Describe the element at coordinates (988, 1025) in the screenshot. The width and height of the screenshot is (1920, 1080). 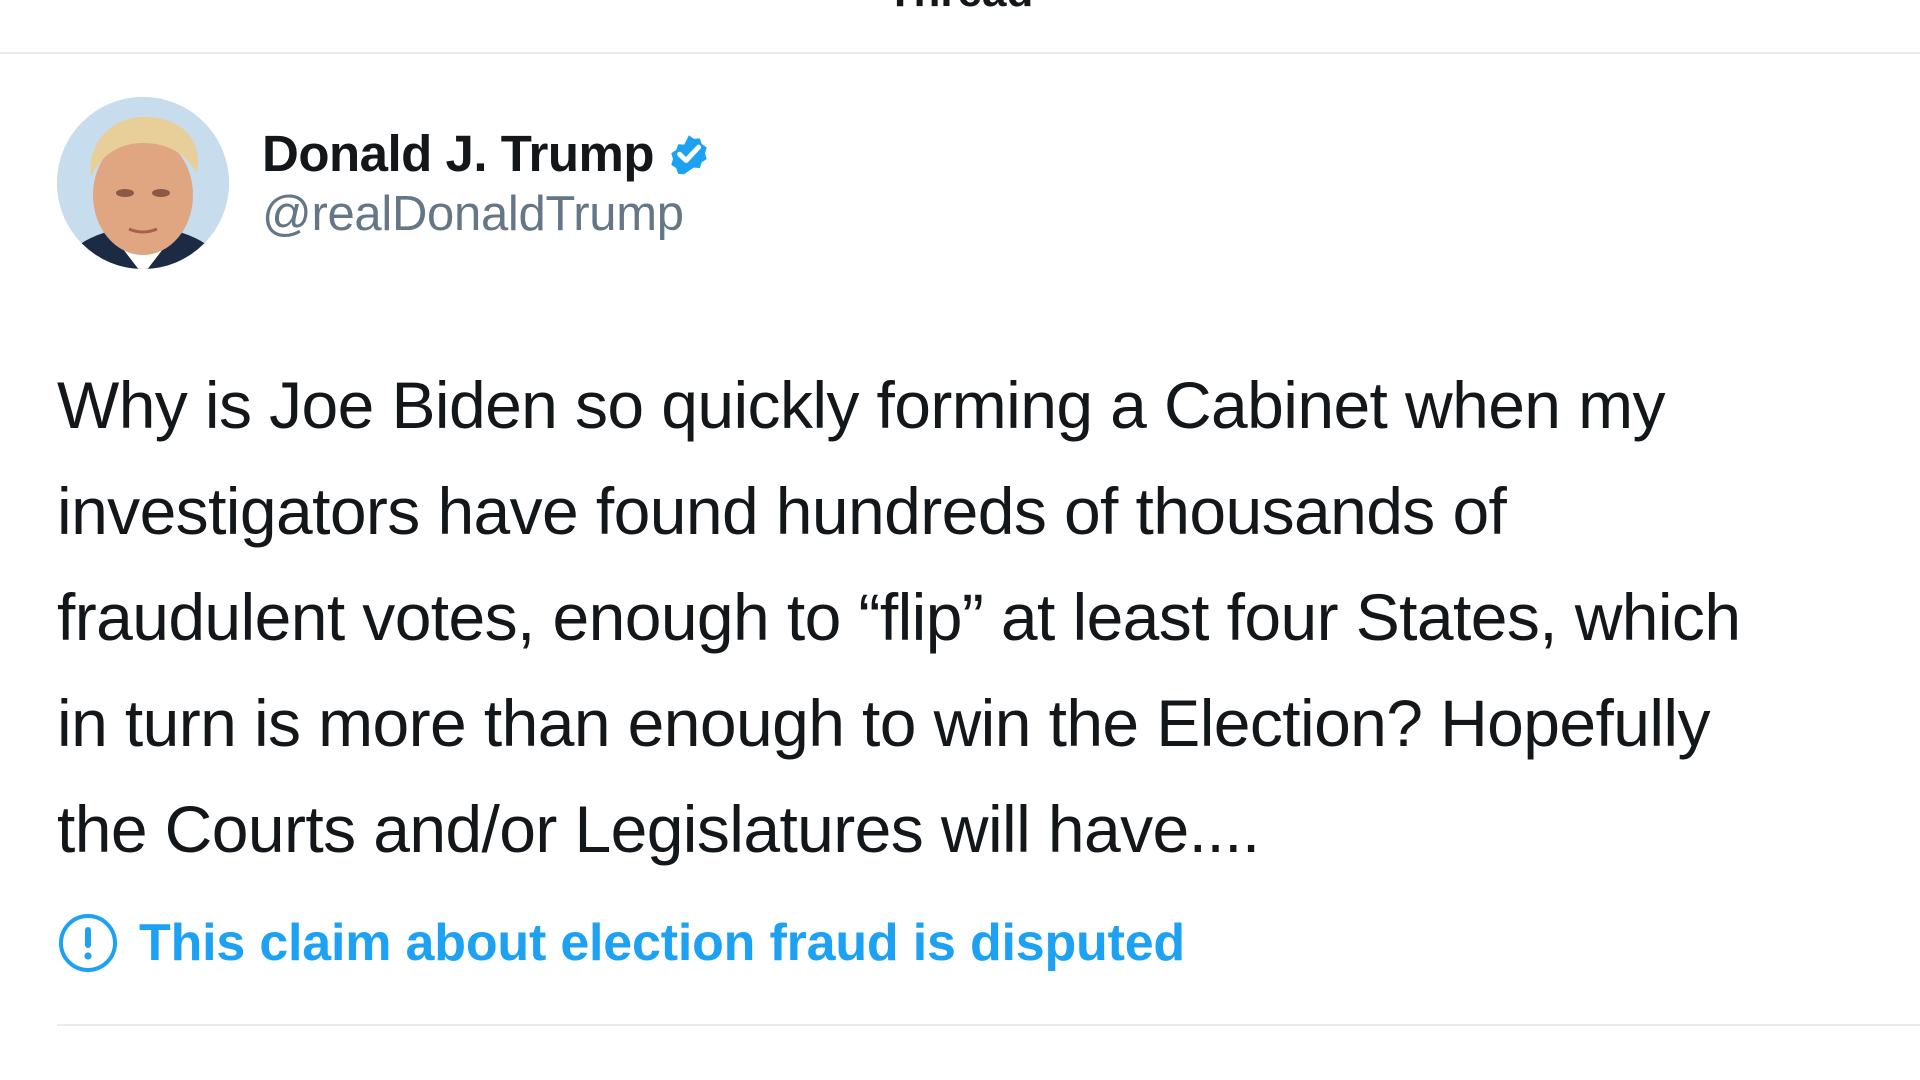
I see `divider` at that location.